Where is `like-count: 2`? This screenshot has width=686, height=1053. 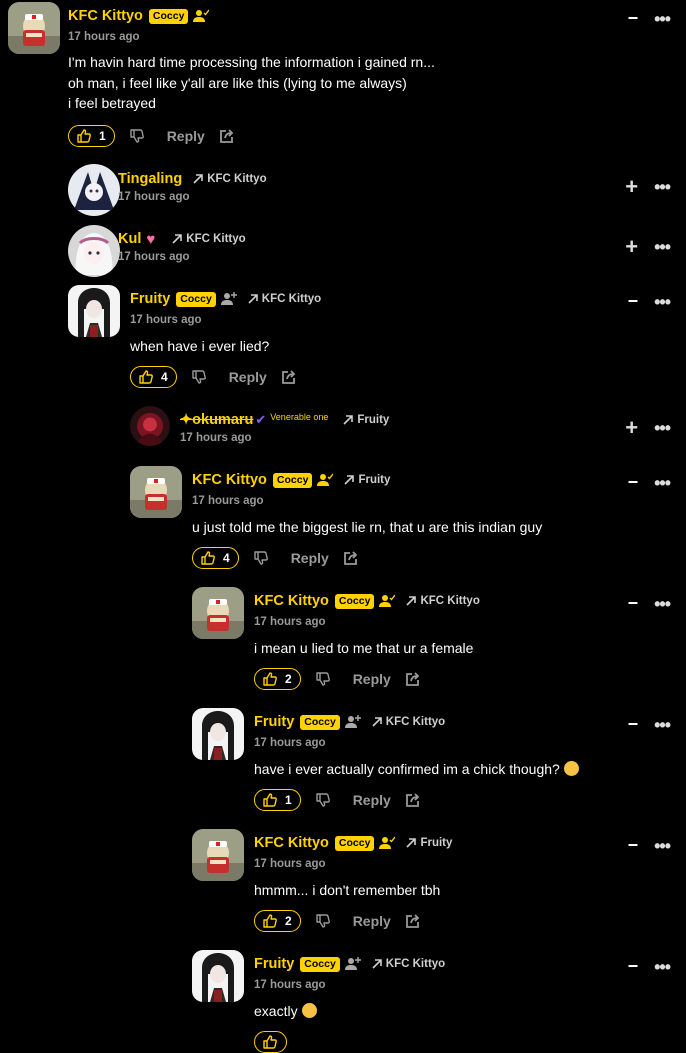 like-count: 2 is located at coordinates (288, 921).